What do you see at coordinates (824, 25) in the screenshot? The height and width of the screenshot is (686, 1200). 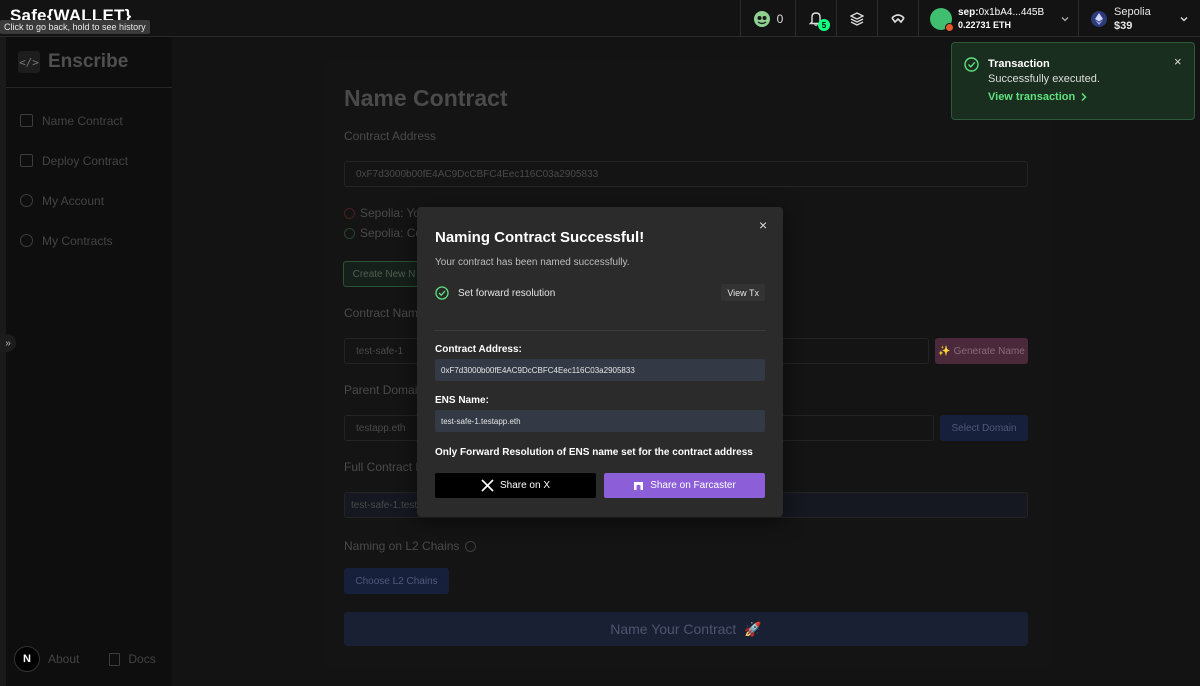 I see `notification-badge: 5` at bounding box center [824, 25].